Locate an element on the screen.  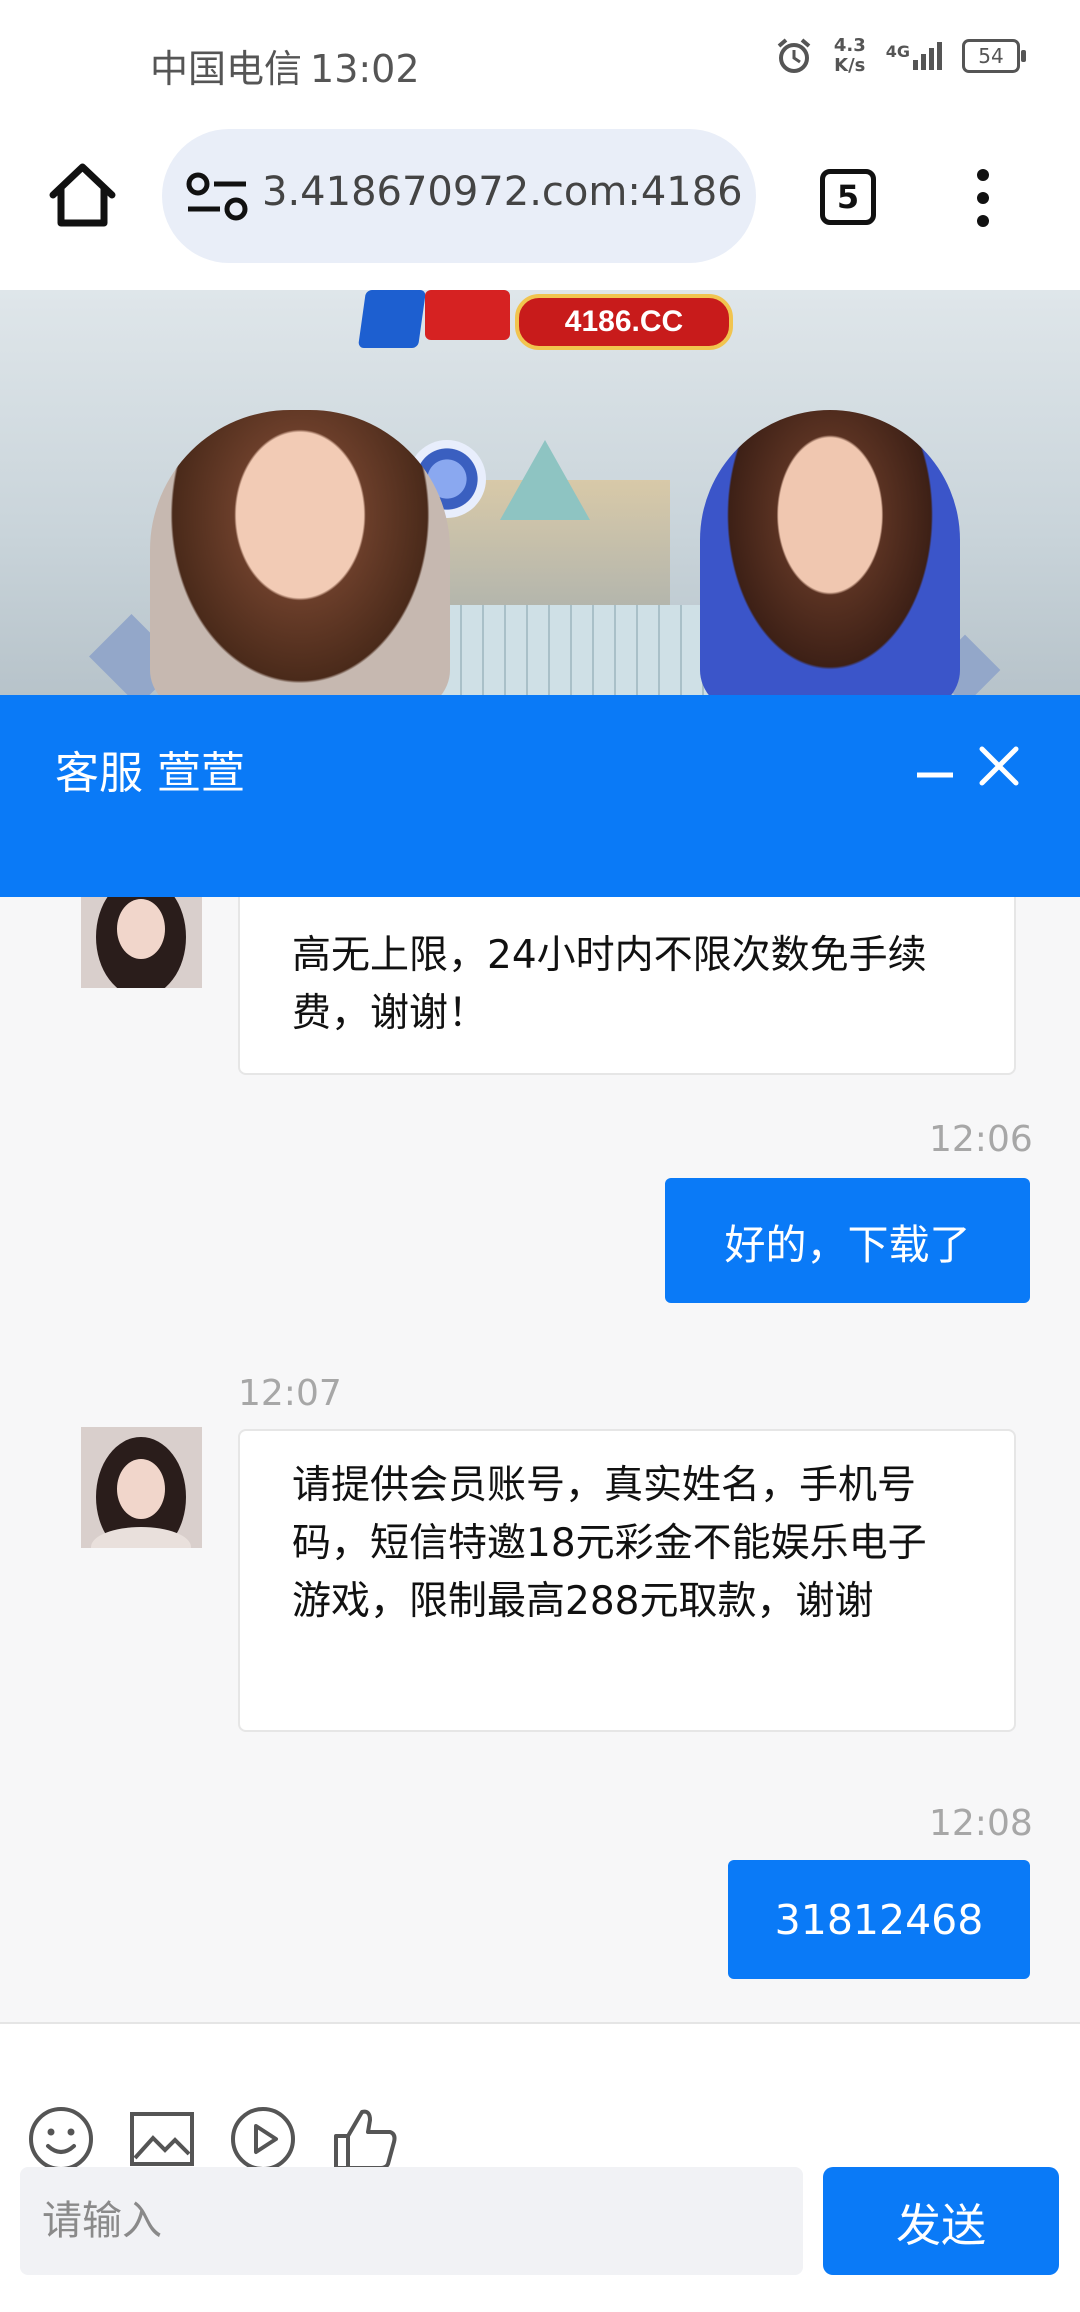
message-text: 好的，下载了 is located at coordinates (847, 1244).